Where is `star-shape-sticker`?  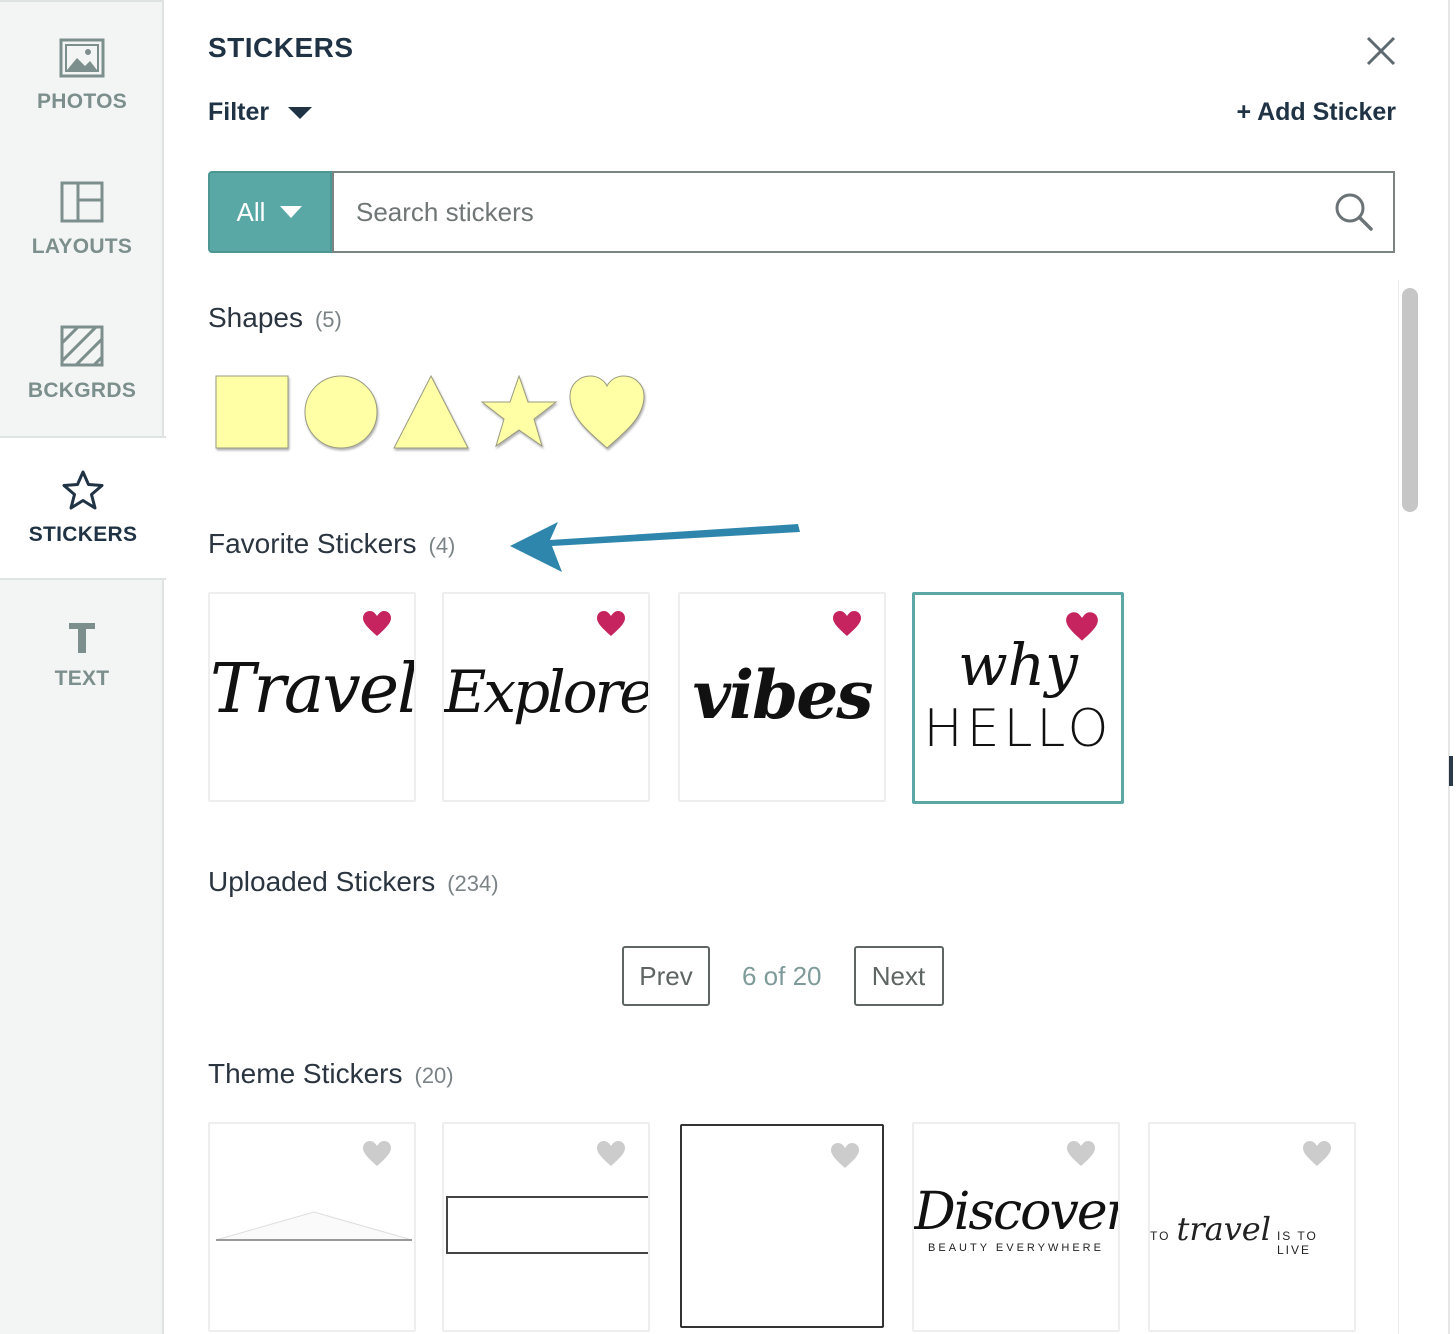 star-shape-sticker is located at coordinates (519, 413).